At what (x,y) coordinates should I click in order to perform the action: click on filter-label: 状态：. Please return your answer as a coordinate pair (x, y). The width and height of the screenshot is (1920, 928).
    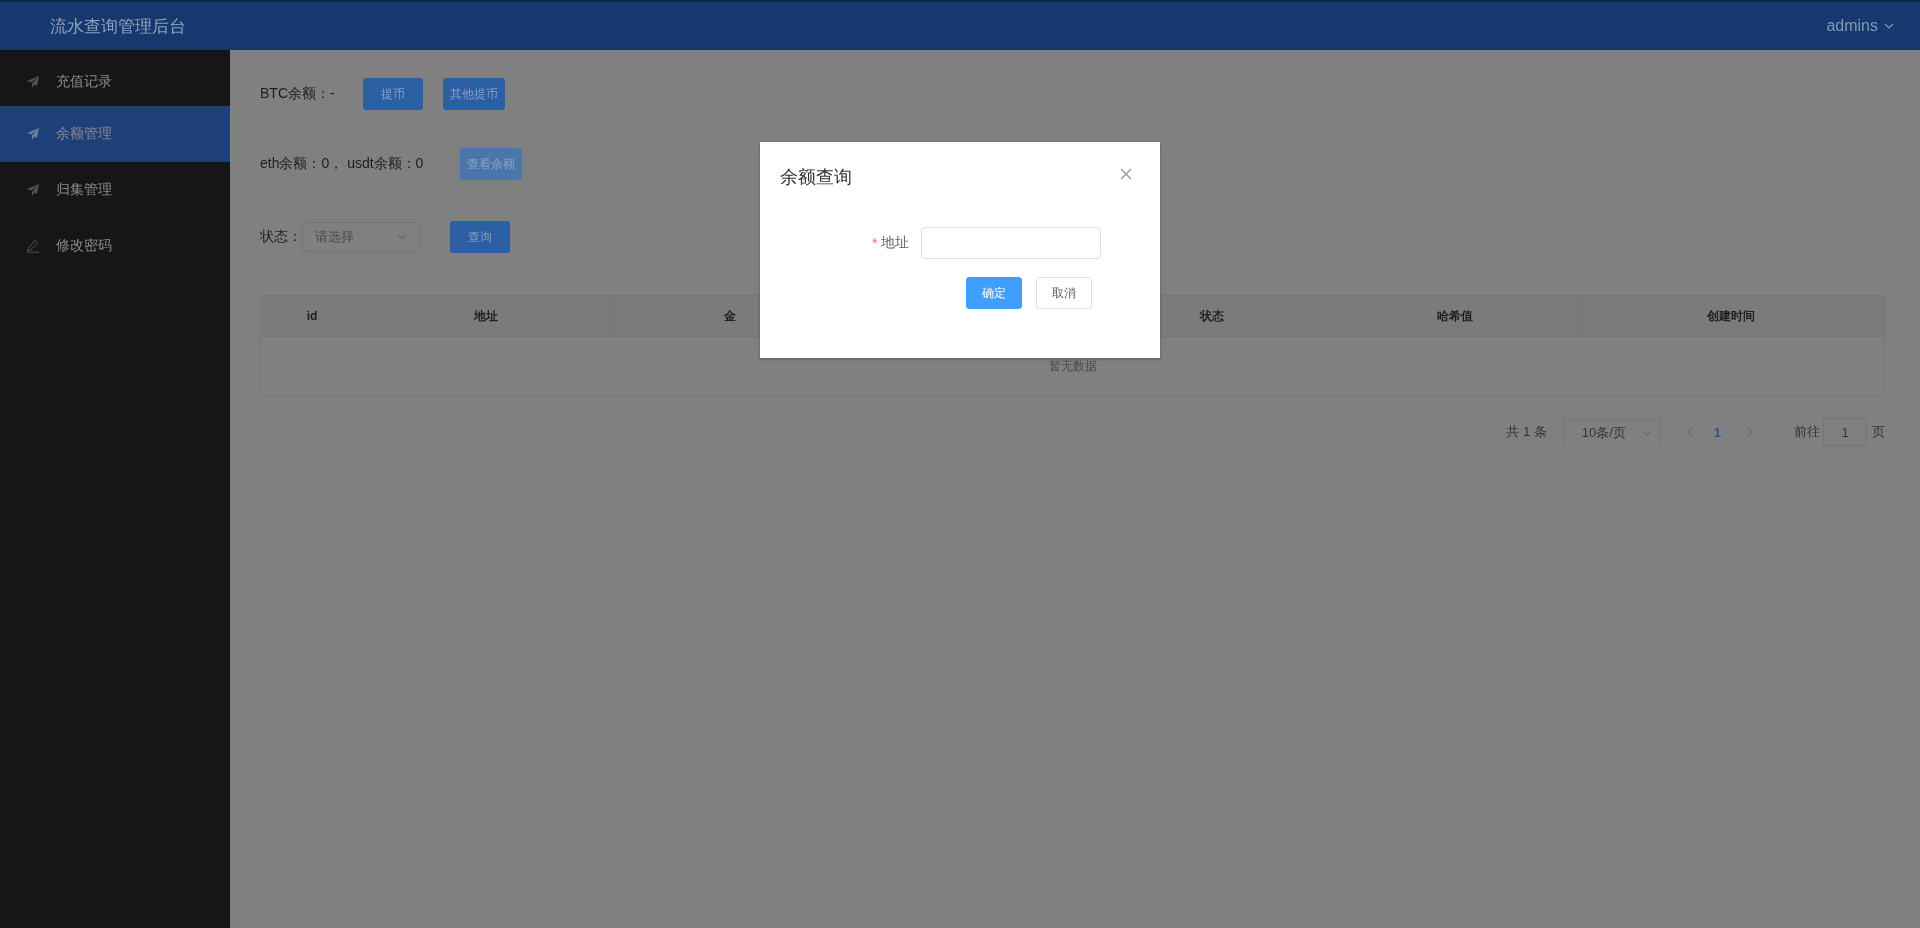
    Looking at the image, I should click on (281, 237).